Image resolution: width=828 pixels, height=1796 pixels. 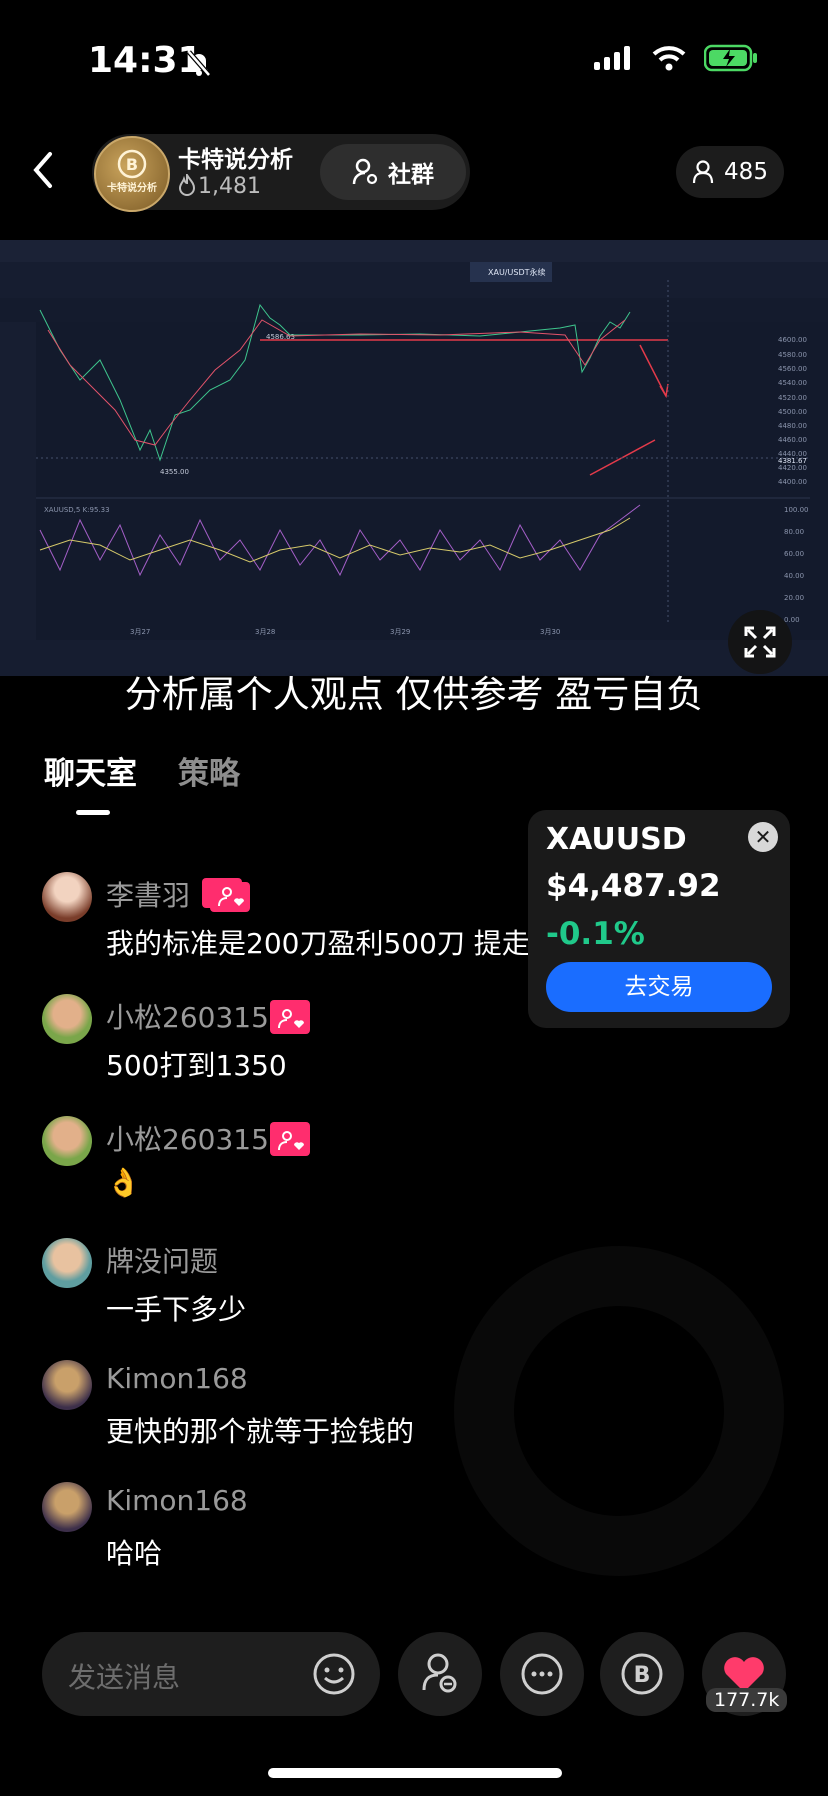 What do you see at coordinates (792, 461) in the screenshot?
I see `svg-text: 4381.67` at bounding box center [792, 461].